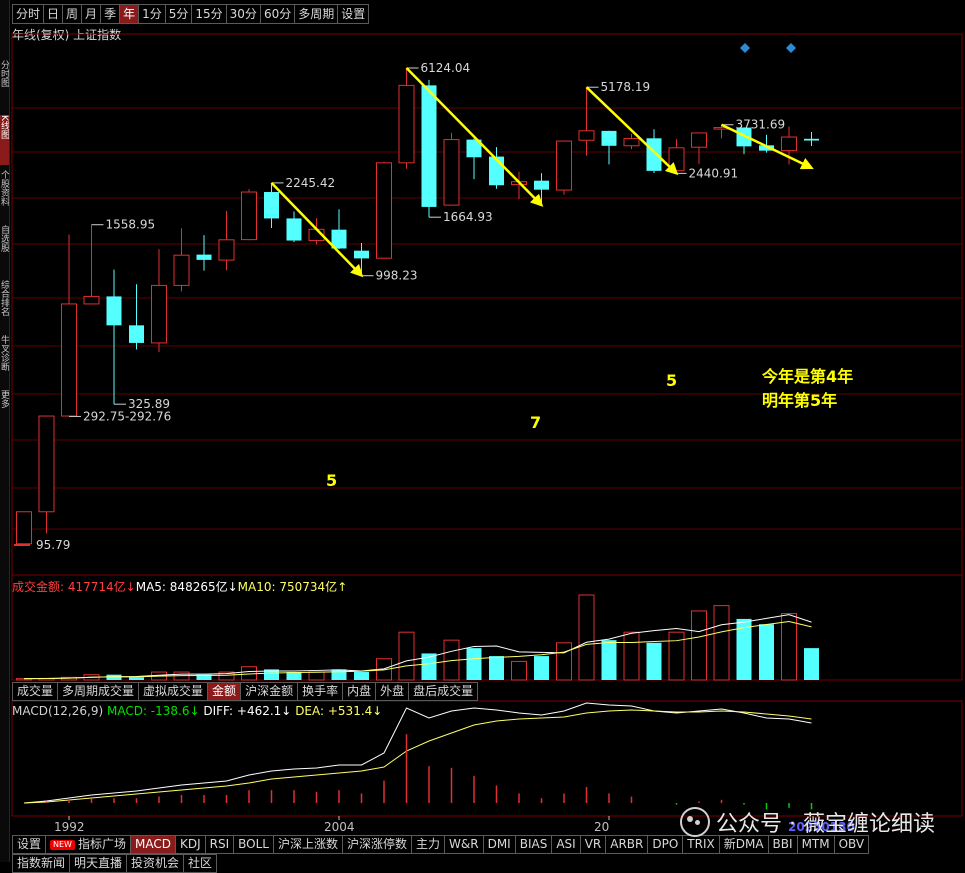 The image size is (965, 873). Describe the element at coordinates (626, 87) in the screenshot. I see `price-label-p5178: 5178.19` at that location.